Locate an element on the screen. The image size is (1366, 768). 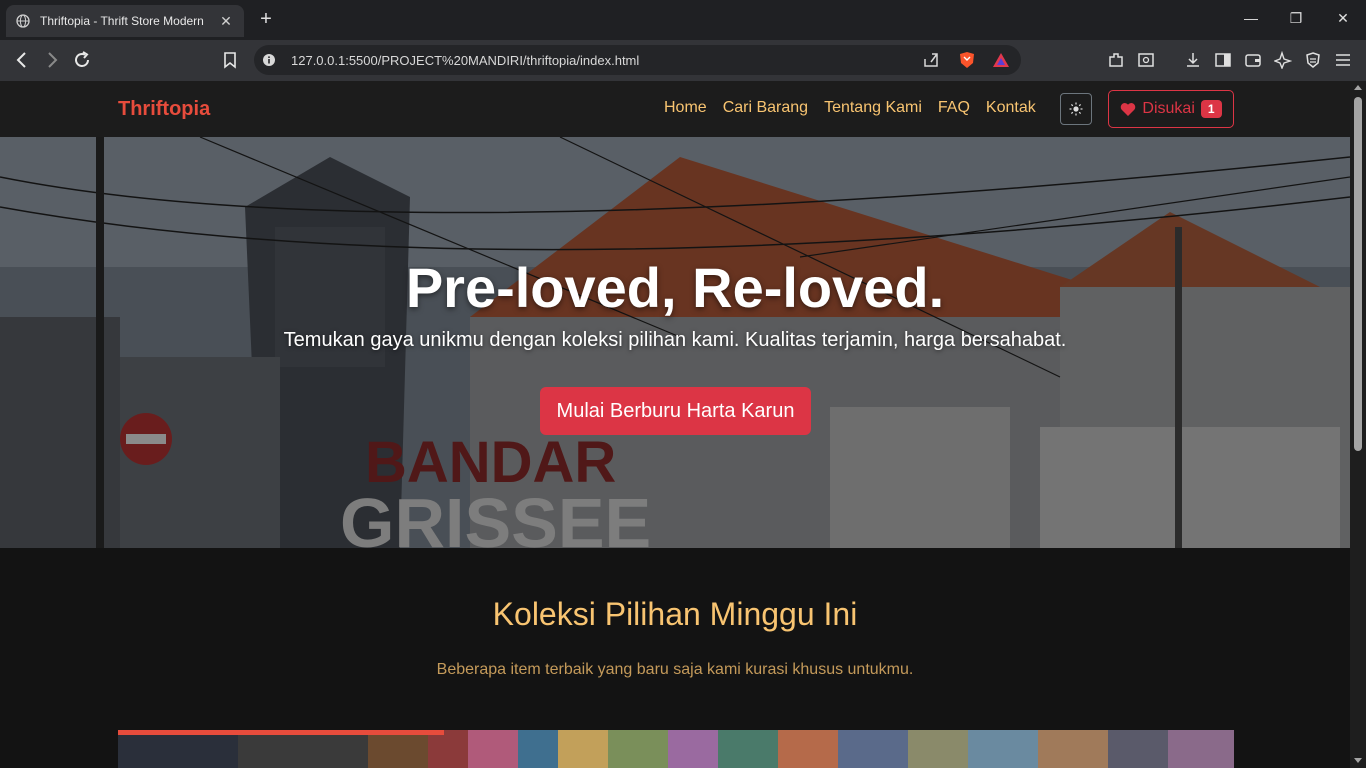
back-icon is located at coordinates (22, 60).